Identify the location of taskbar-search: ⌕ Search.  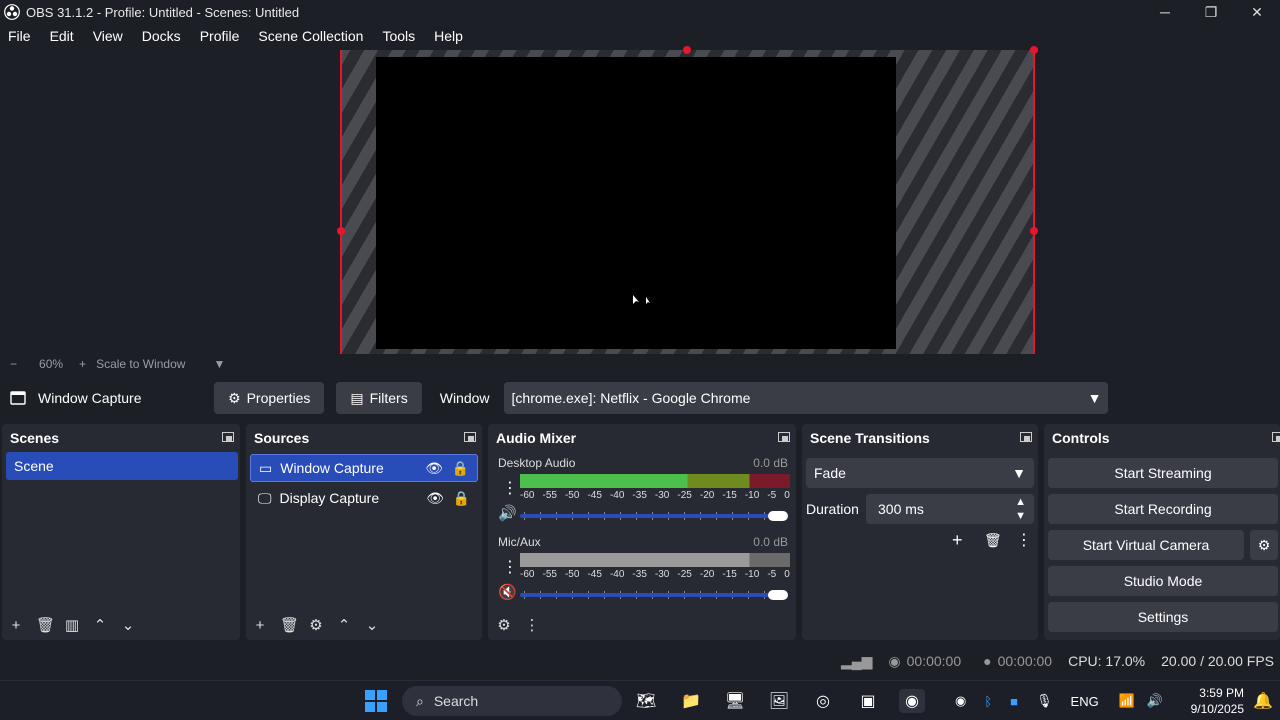
(512, 701).